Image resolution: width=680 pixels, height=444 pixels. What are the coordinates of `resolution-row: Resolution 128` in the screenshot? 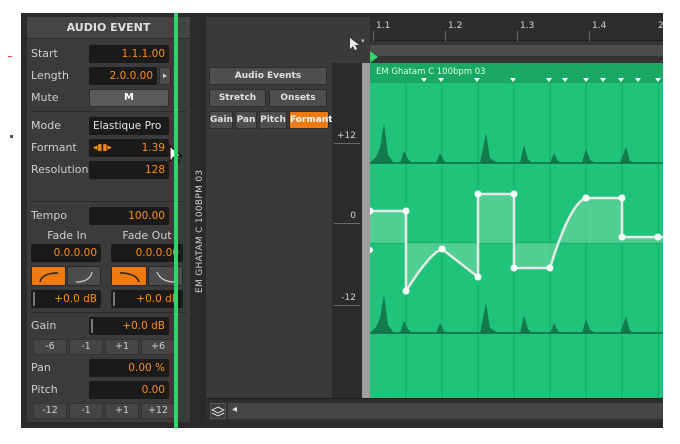 It's located at (108, 170).